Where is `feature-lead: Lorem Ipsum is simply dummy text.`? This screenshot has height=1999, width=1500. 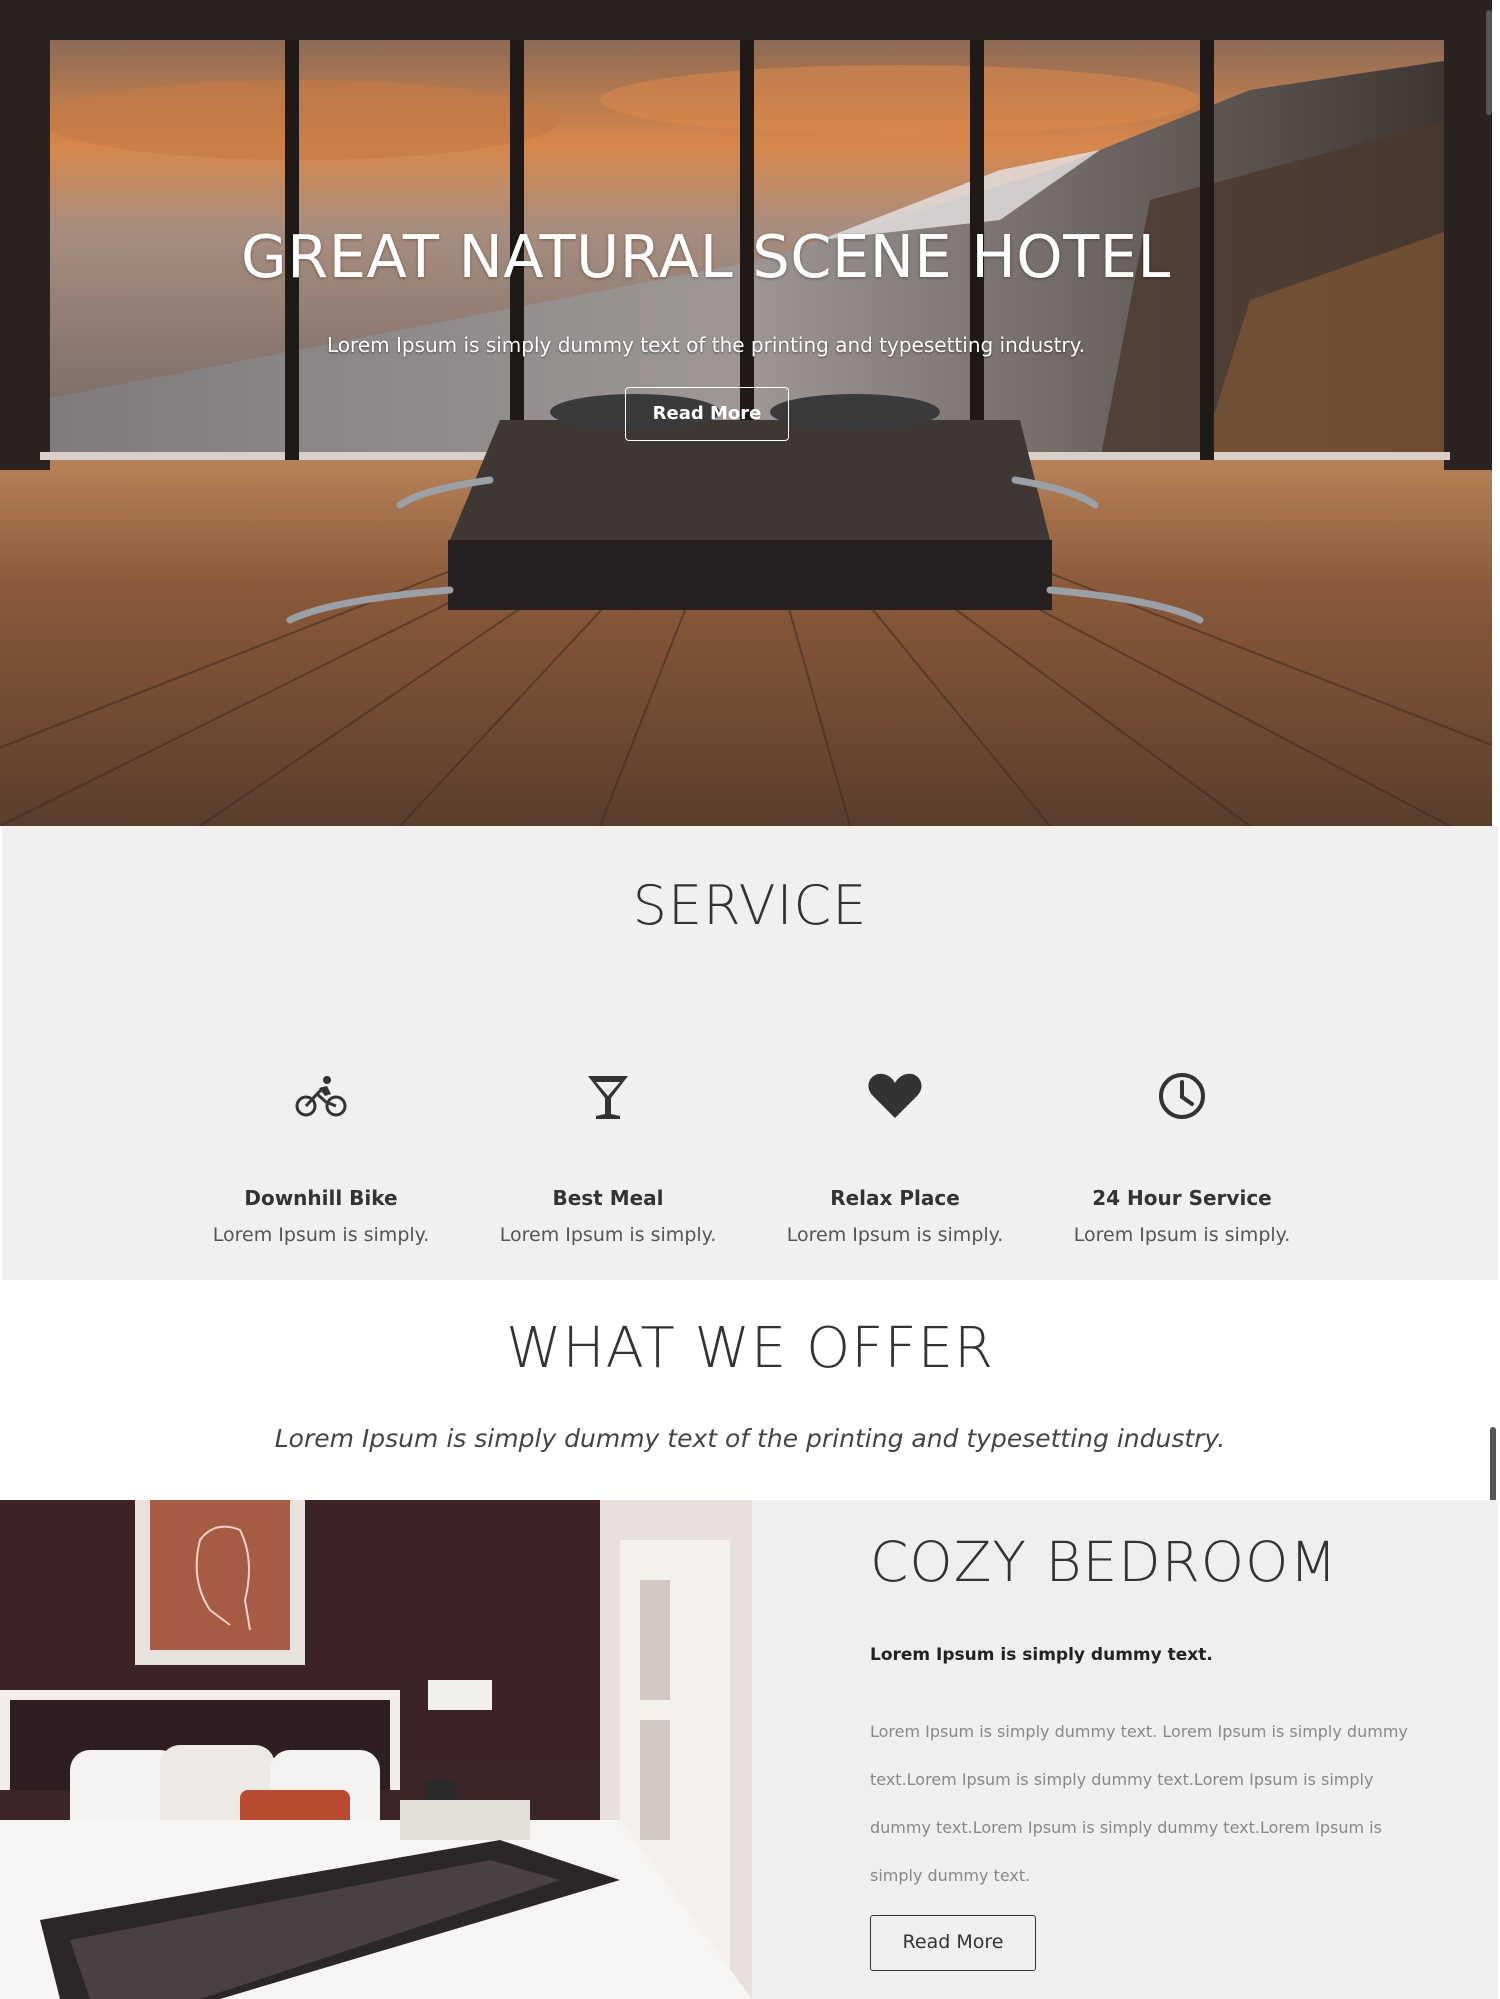 feature-lead: Lorem Ipsum is simply dummy text. is located at coordinates (1041, 1655).